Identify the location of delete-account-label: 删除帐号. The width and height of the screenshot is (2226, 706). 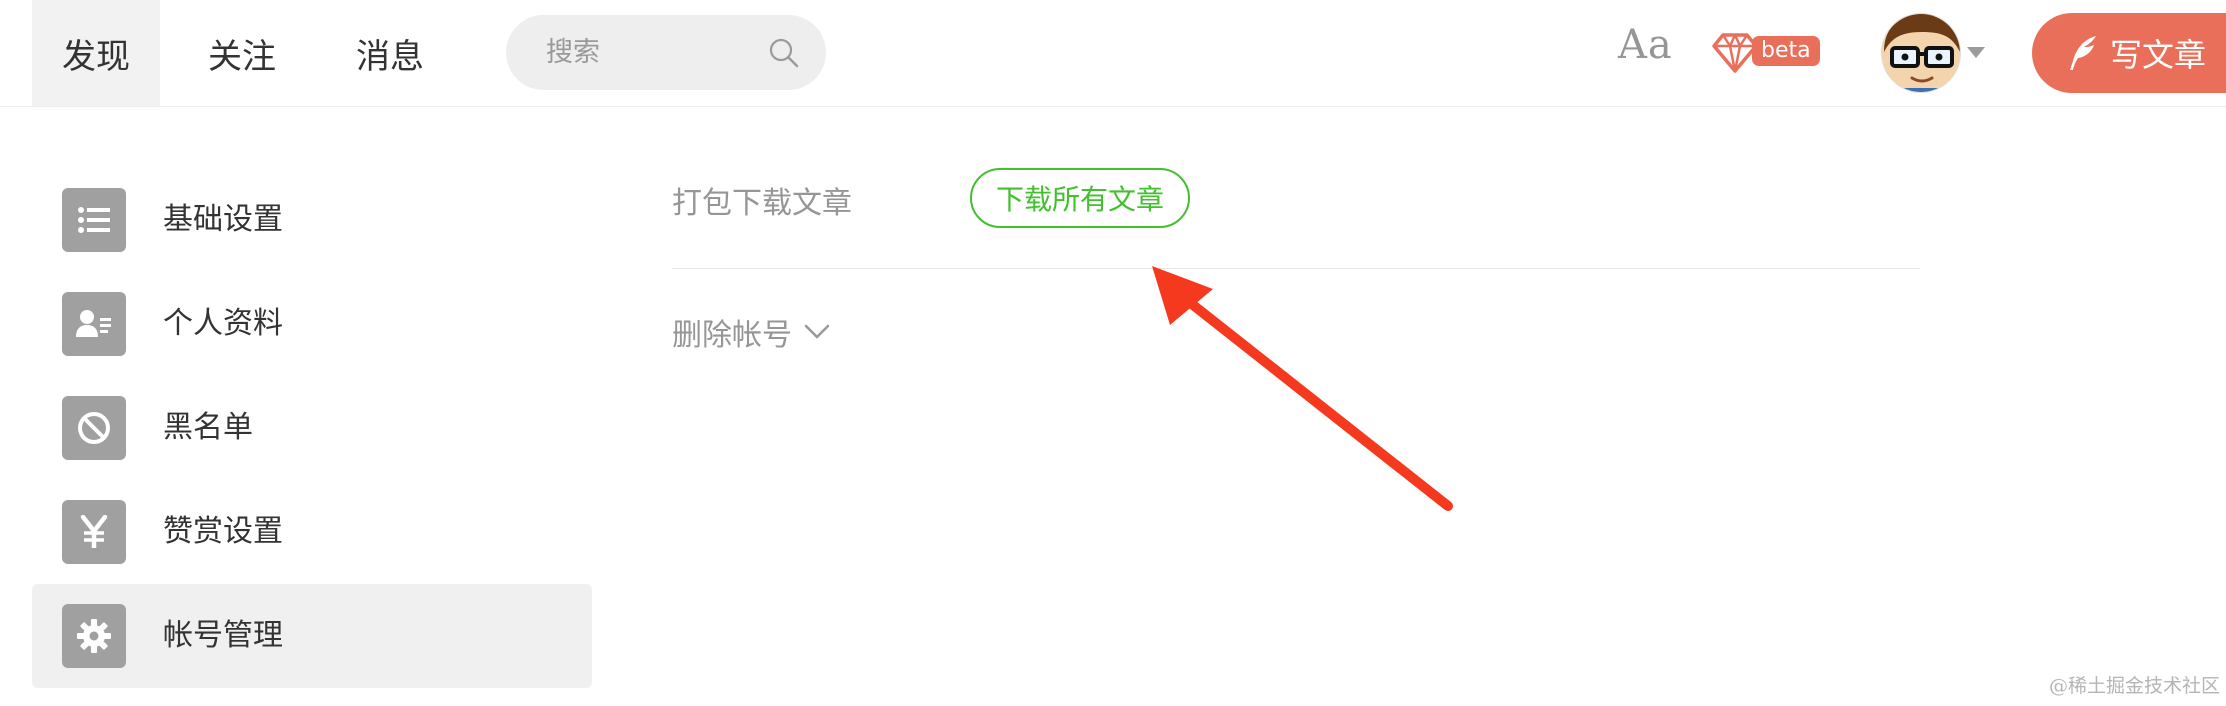
(732, 335).